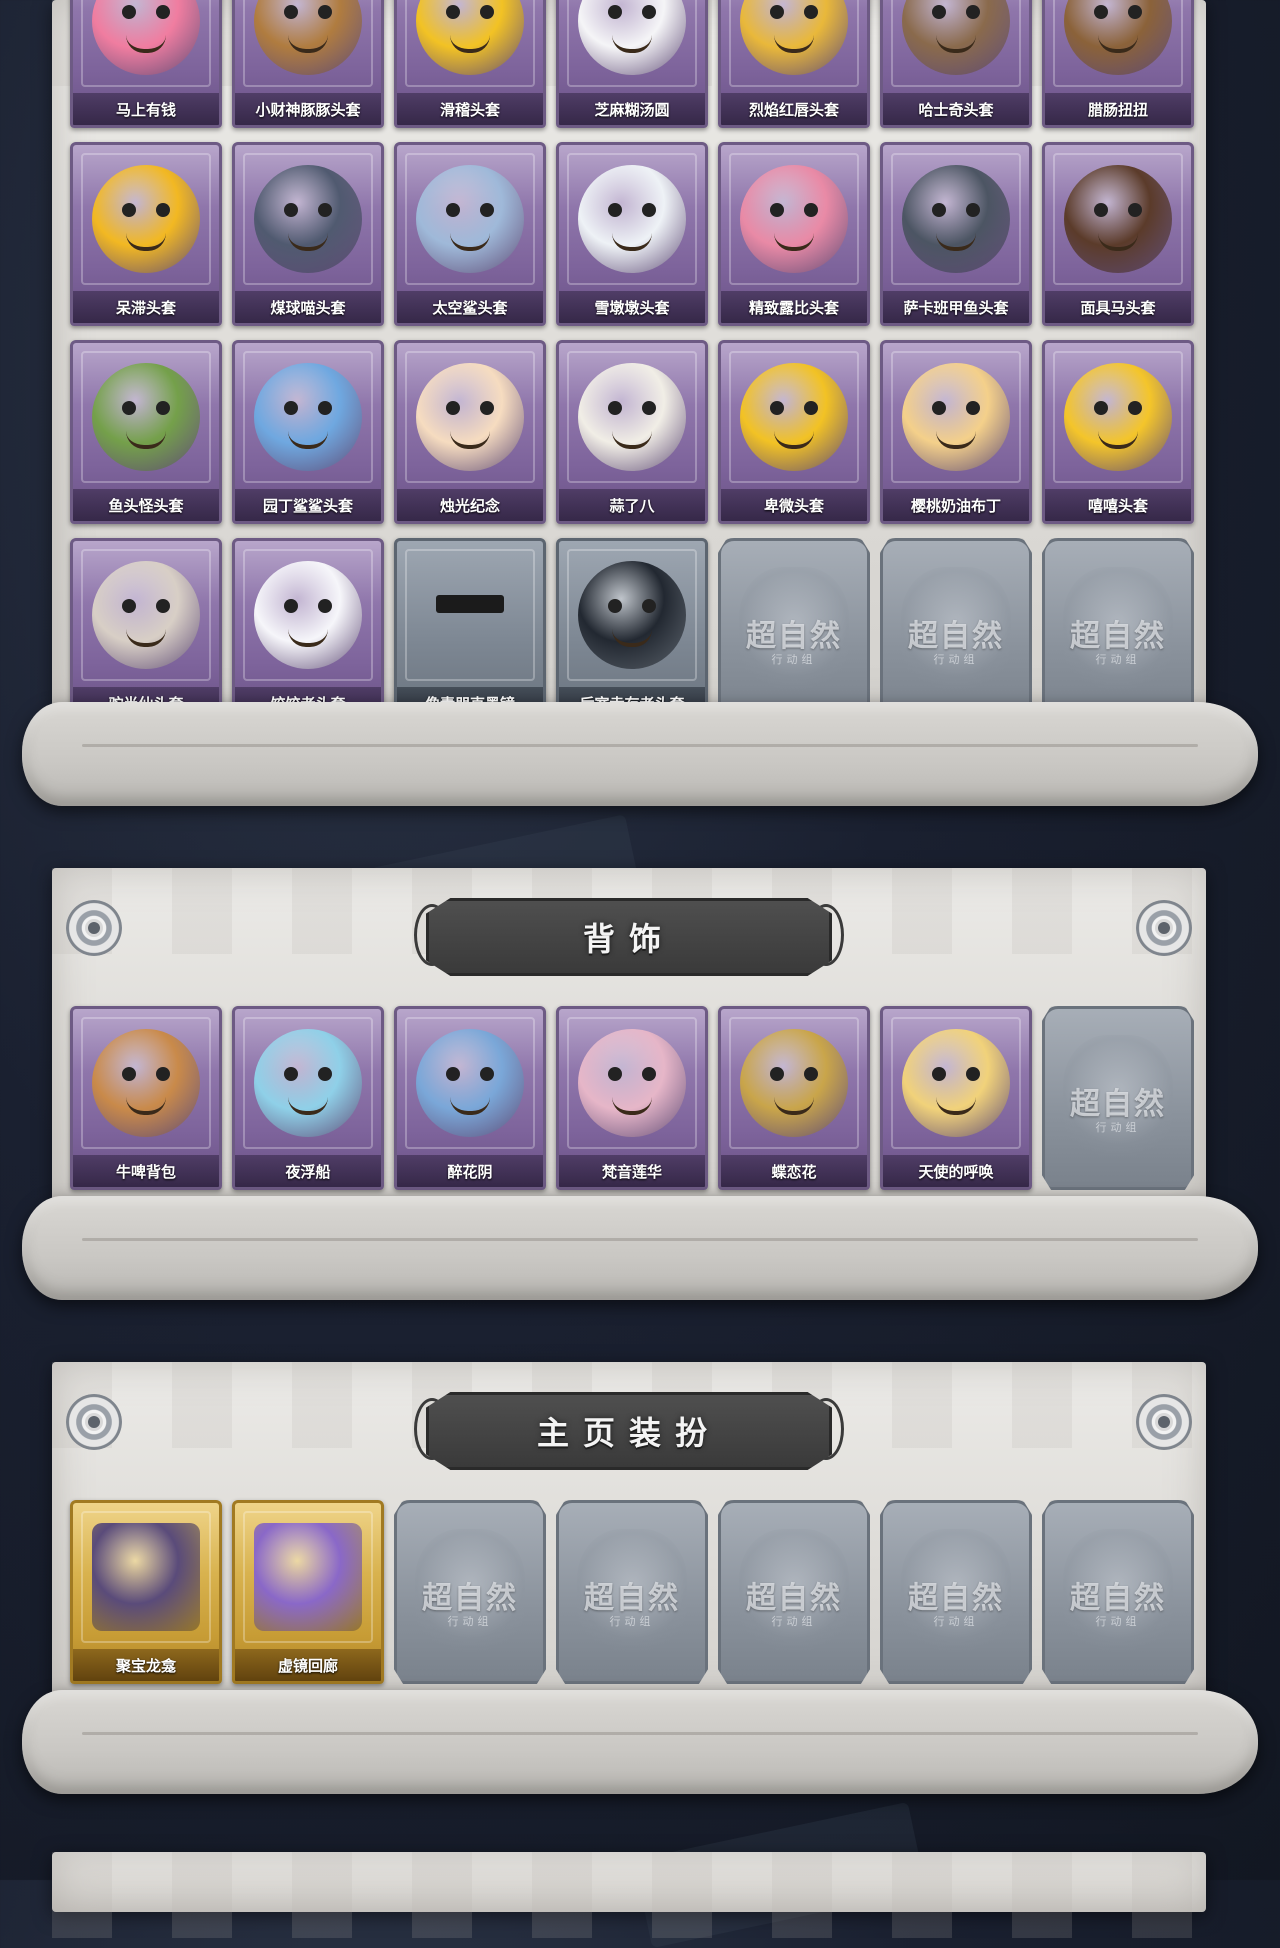 The image size is (1280, 1948). I want to click on item-card: 太空鲨头套, so click(470, 234).